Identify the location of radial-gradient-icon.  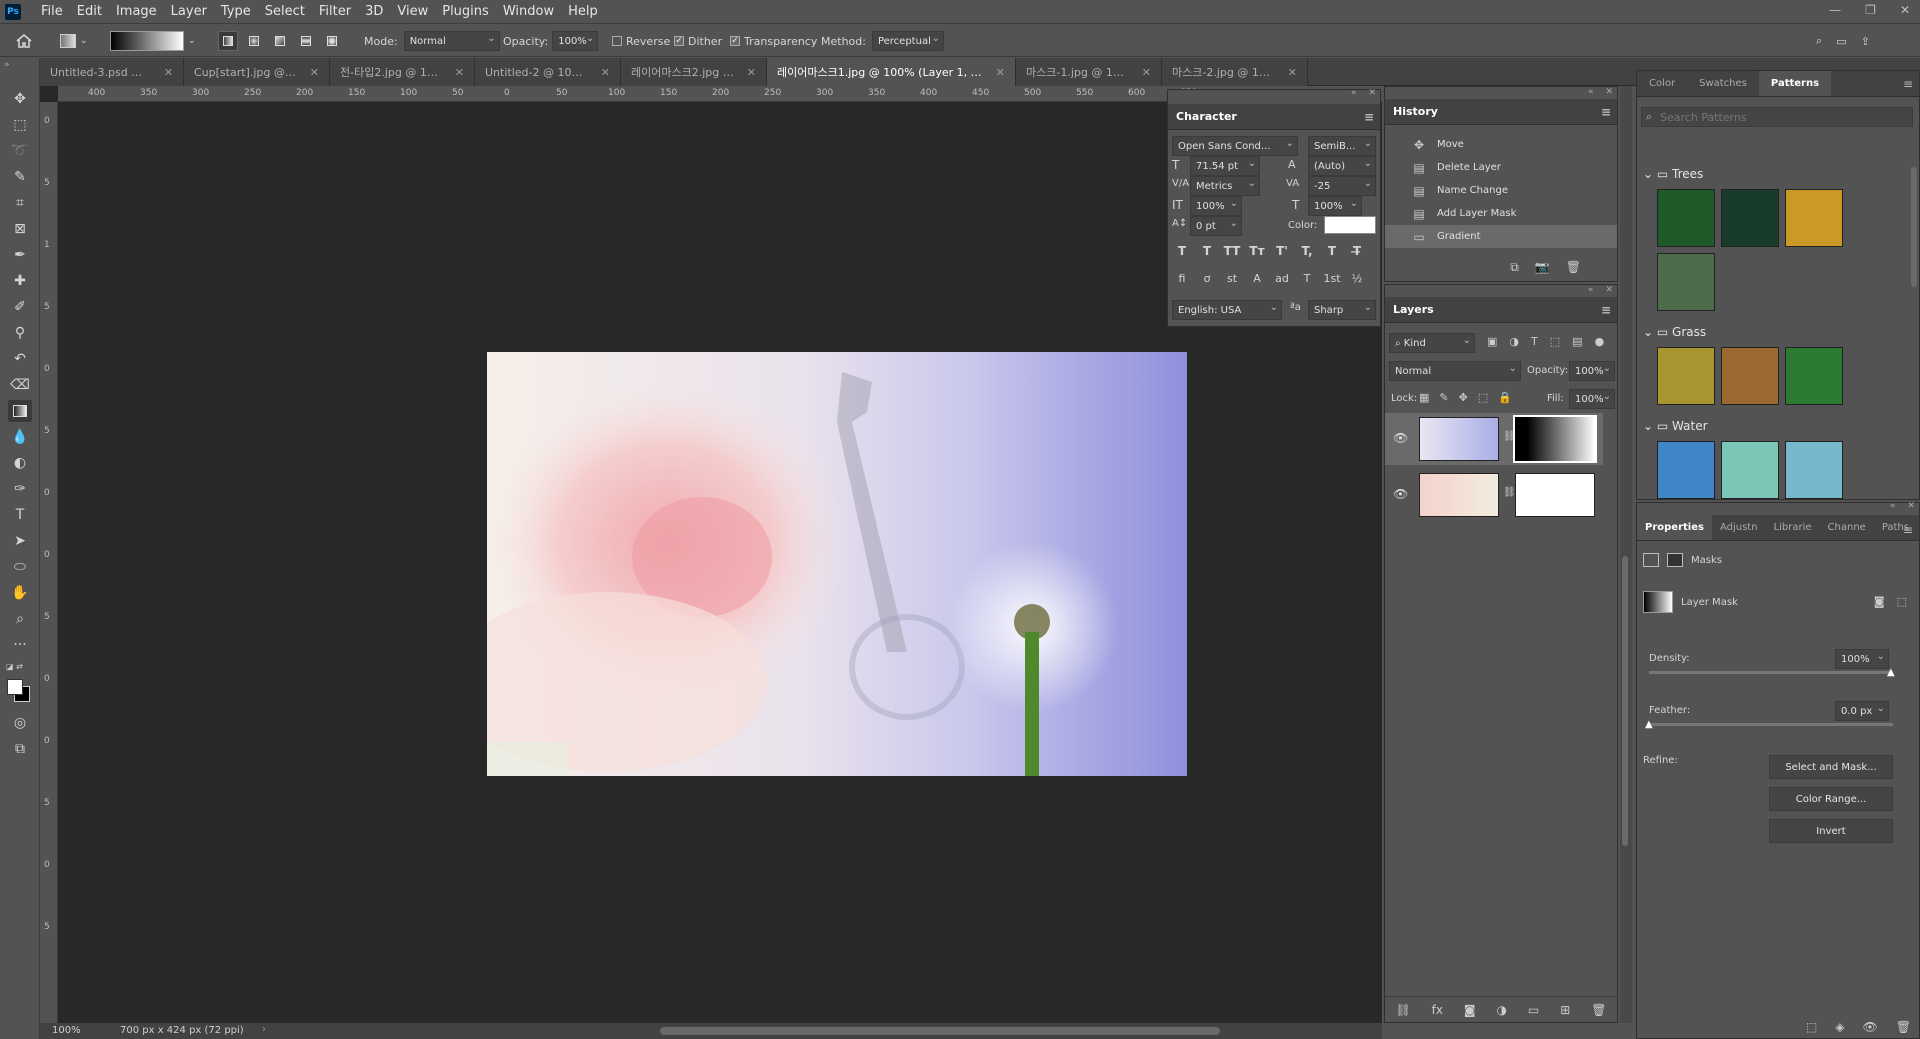
(254, 41).